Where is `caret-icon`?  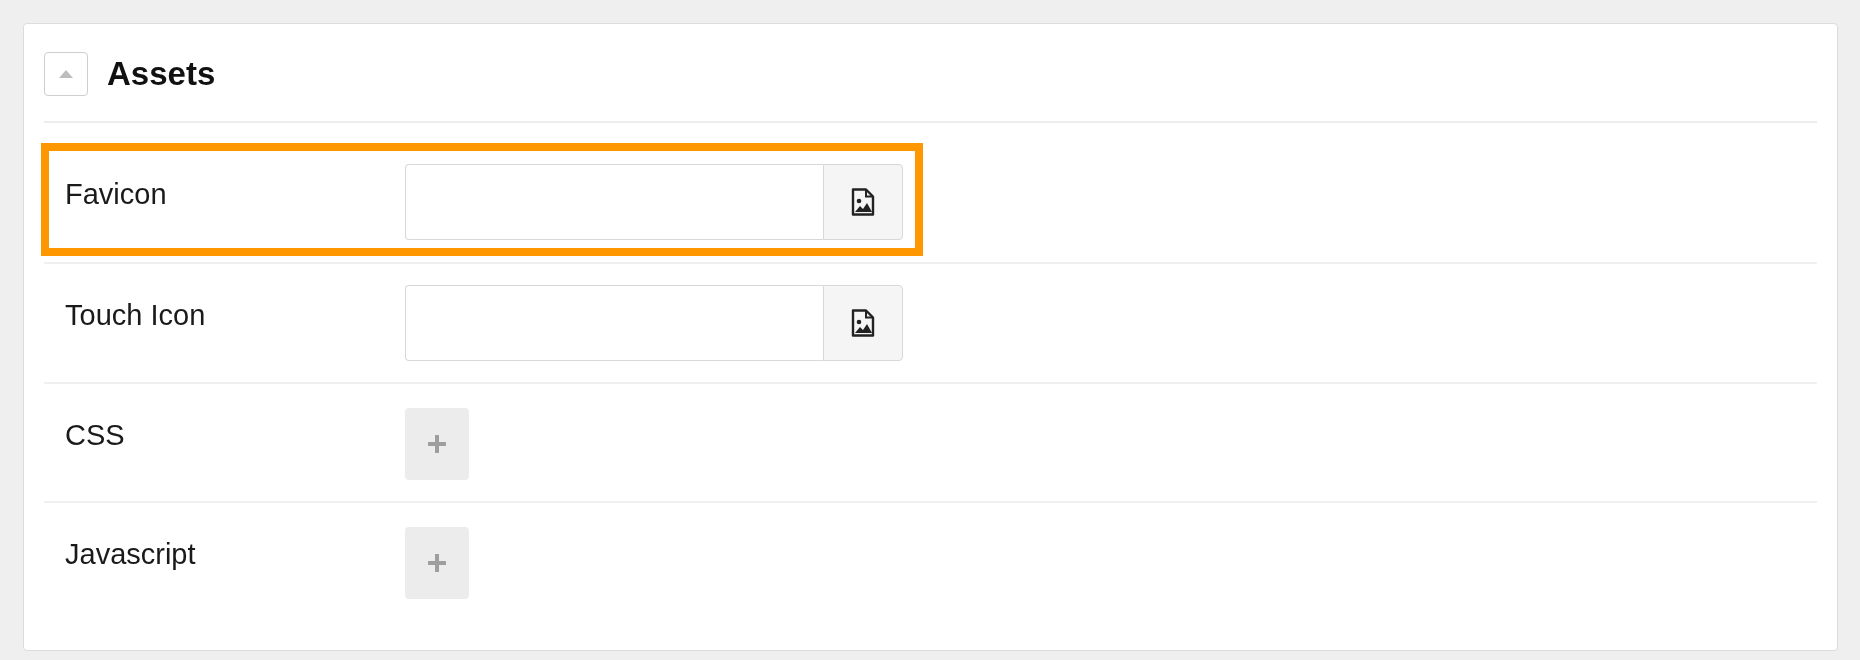
caret-icon is located at coordinates (66, 74).